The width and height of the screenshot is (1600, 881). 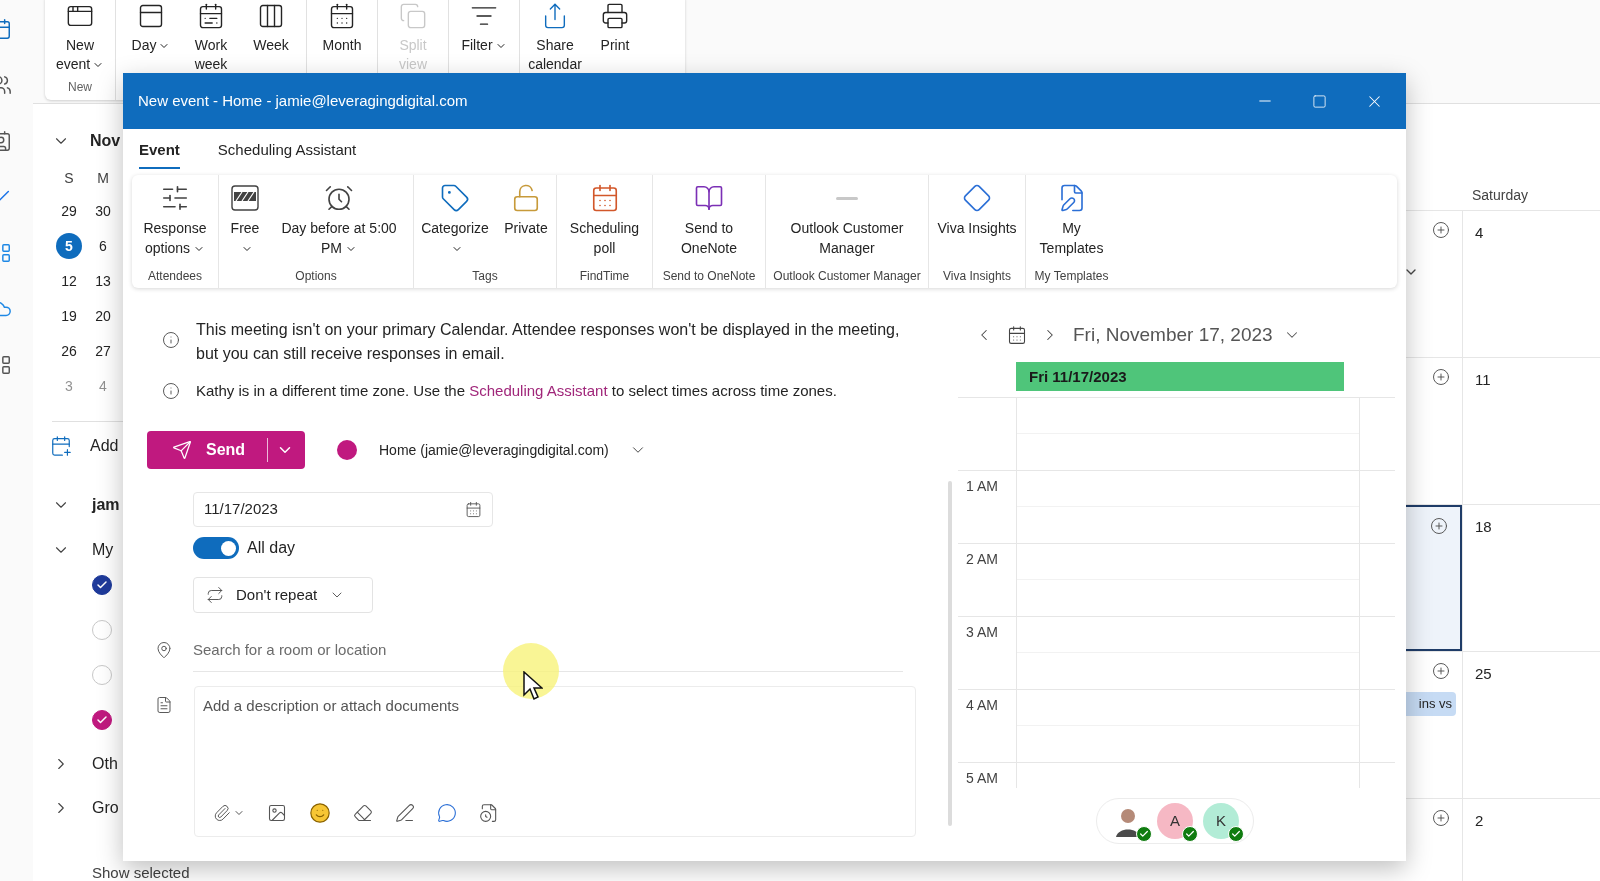 What do you see at coordinates (1483, 526) in the screenshot?
I see `date-number: 18` at bounding box center [1483, 526].